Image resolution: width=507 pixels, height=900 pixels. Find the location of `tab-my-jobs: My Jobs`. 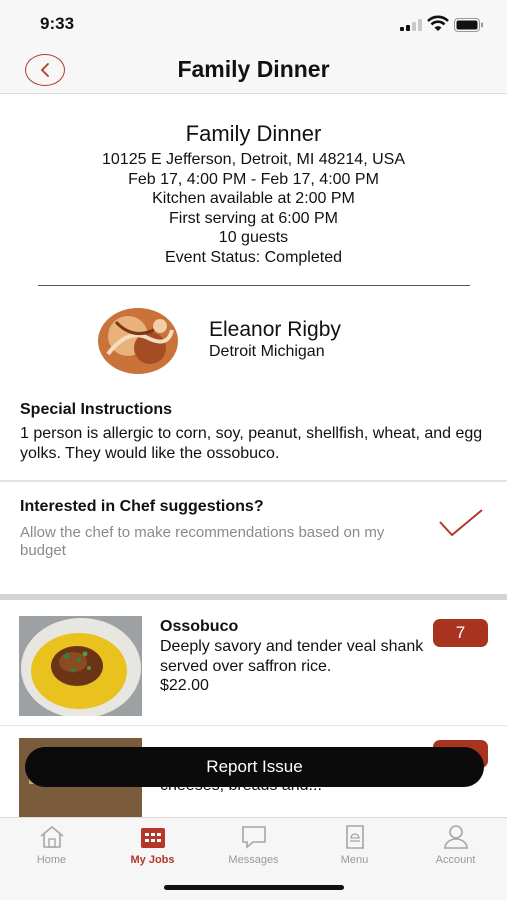

tab-my-jobs: My Jobs is located at coordinates (152, 845).